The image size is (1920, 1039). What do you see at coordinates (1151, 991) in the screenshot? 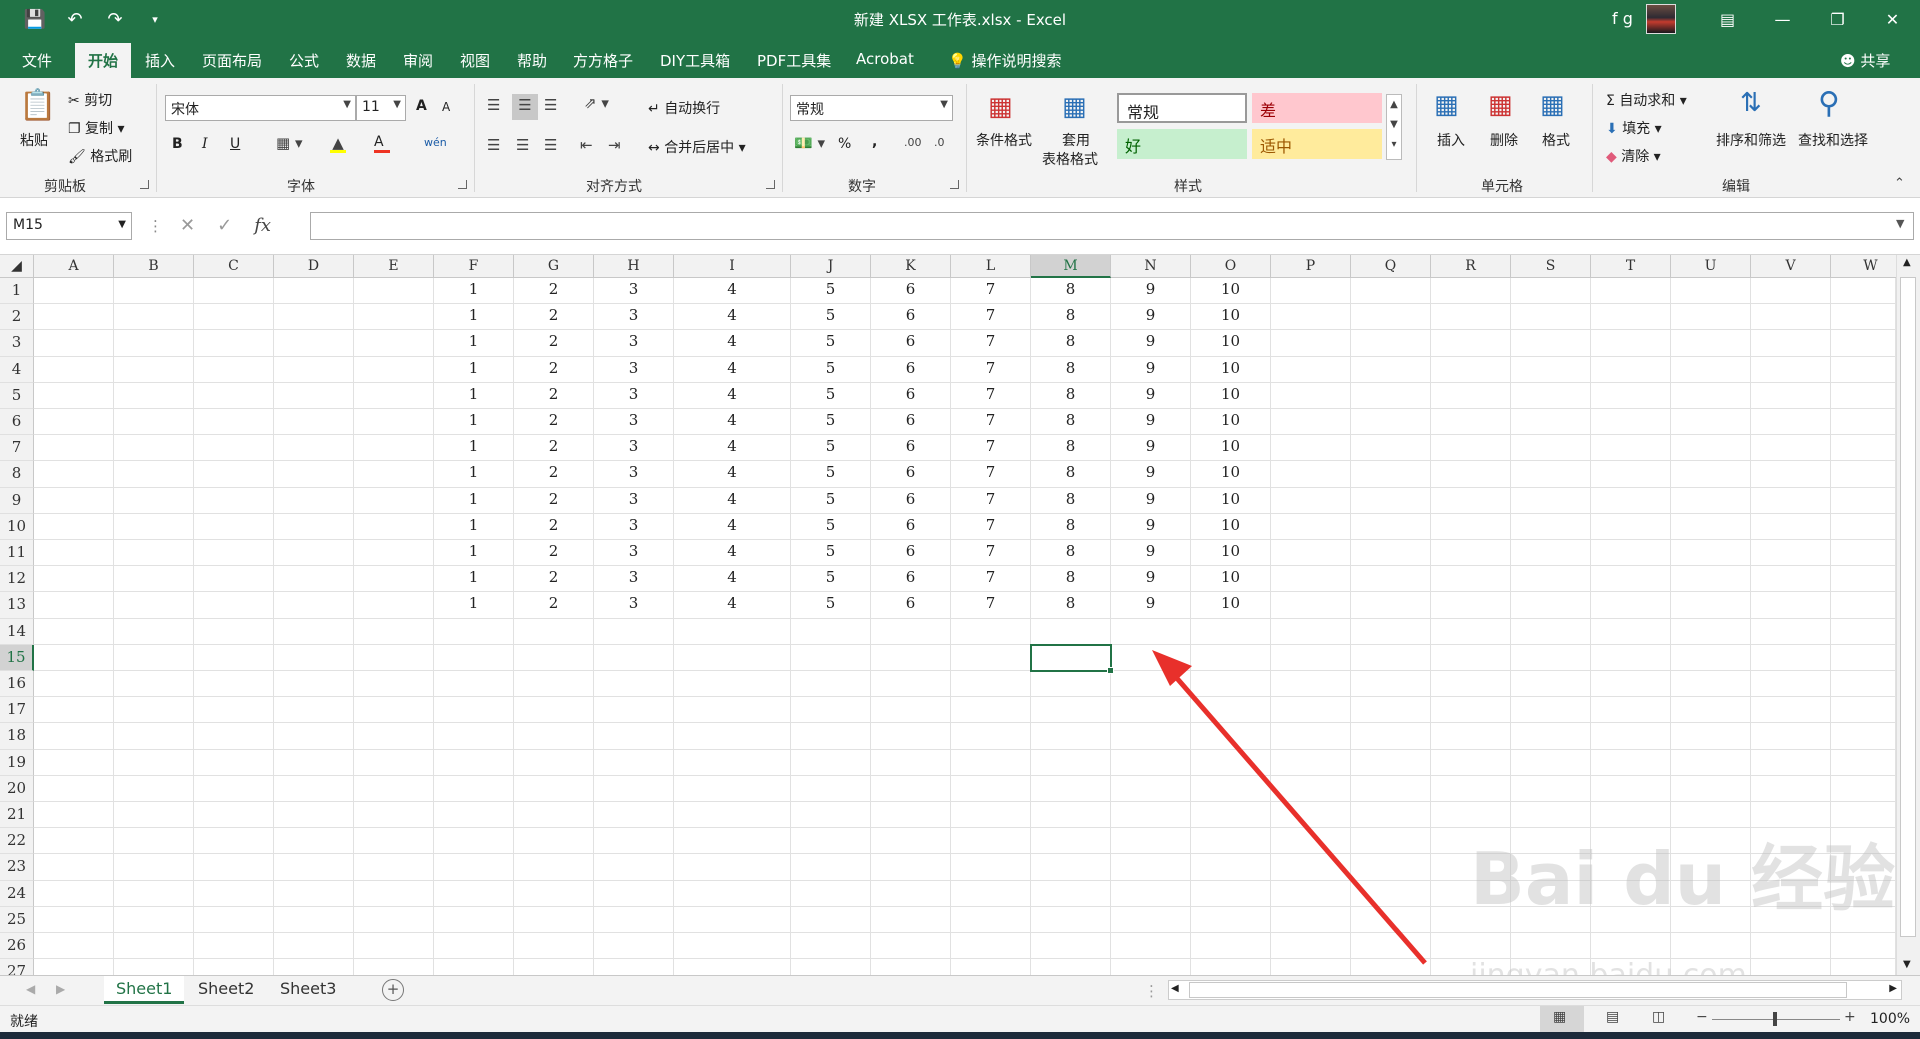
I see `splitter-icon: ⋮` at bounding box center [1151, 991].